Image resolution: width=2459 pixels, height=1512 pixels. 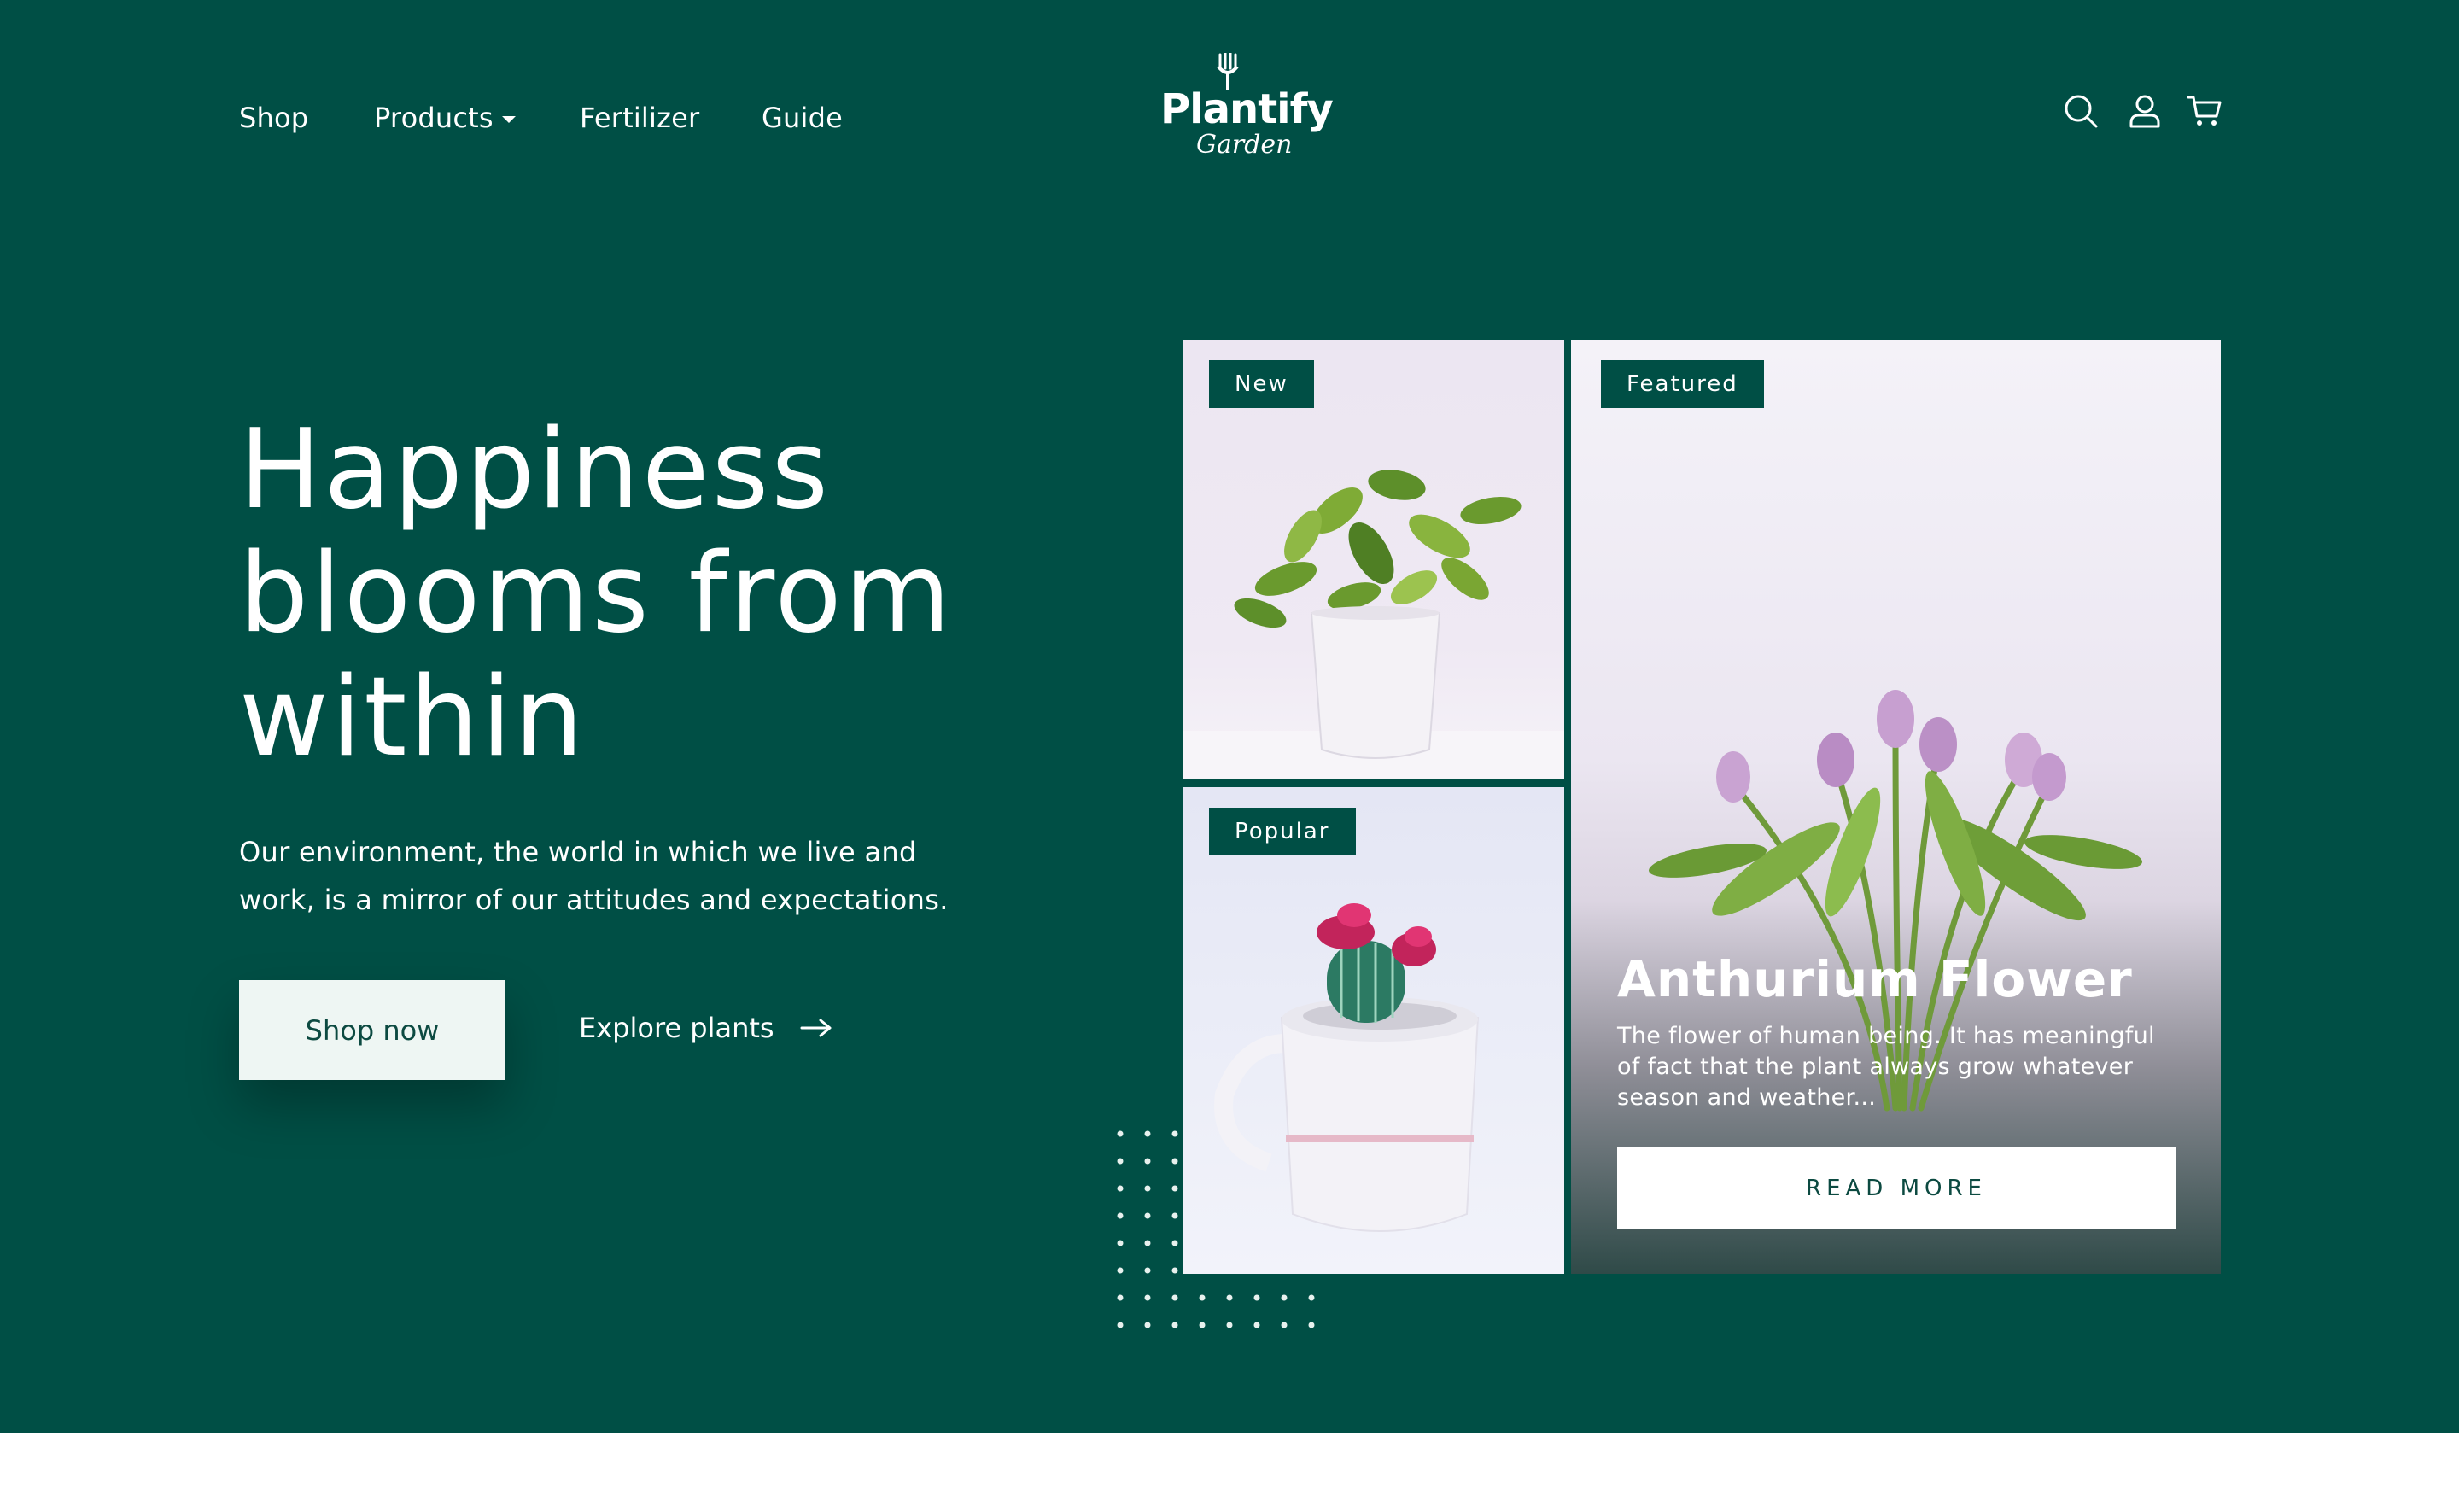 I want to click on nav-guide: Guide, so click(x=802, y=118).